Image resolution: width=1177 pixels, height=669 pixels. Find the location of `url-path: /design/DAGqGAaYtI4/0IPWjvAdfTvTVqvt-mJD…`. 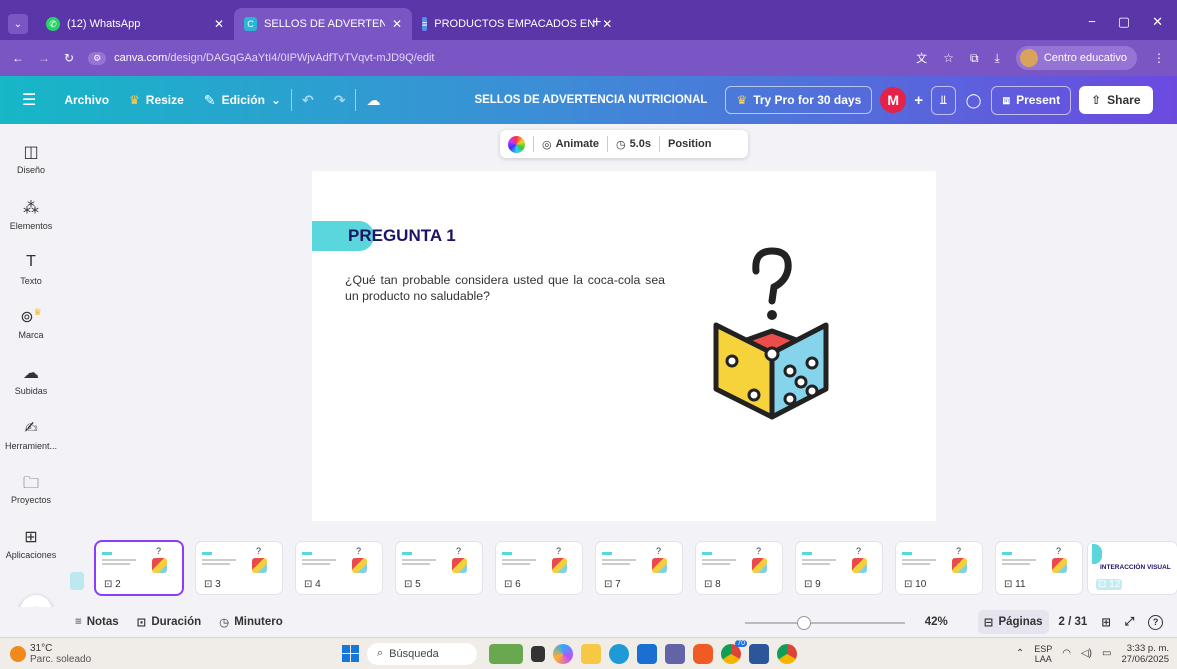

url-path: /design/DAGqGAaYtI4/0IPWjvAdfTvTVqvt-mJD… is located at coordinates (301, 58).